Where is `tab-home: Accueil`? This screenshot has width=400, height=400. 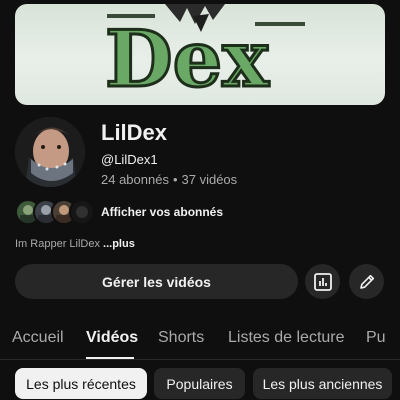
tab-home: Accueil is located at coordinates (38, 338).